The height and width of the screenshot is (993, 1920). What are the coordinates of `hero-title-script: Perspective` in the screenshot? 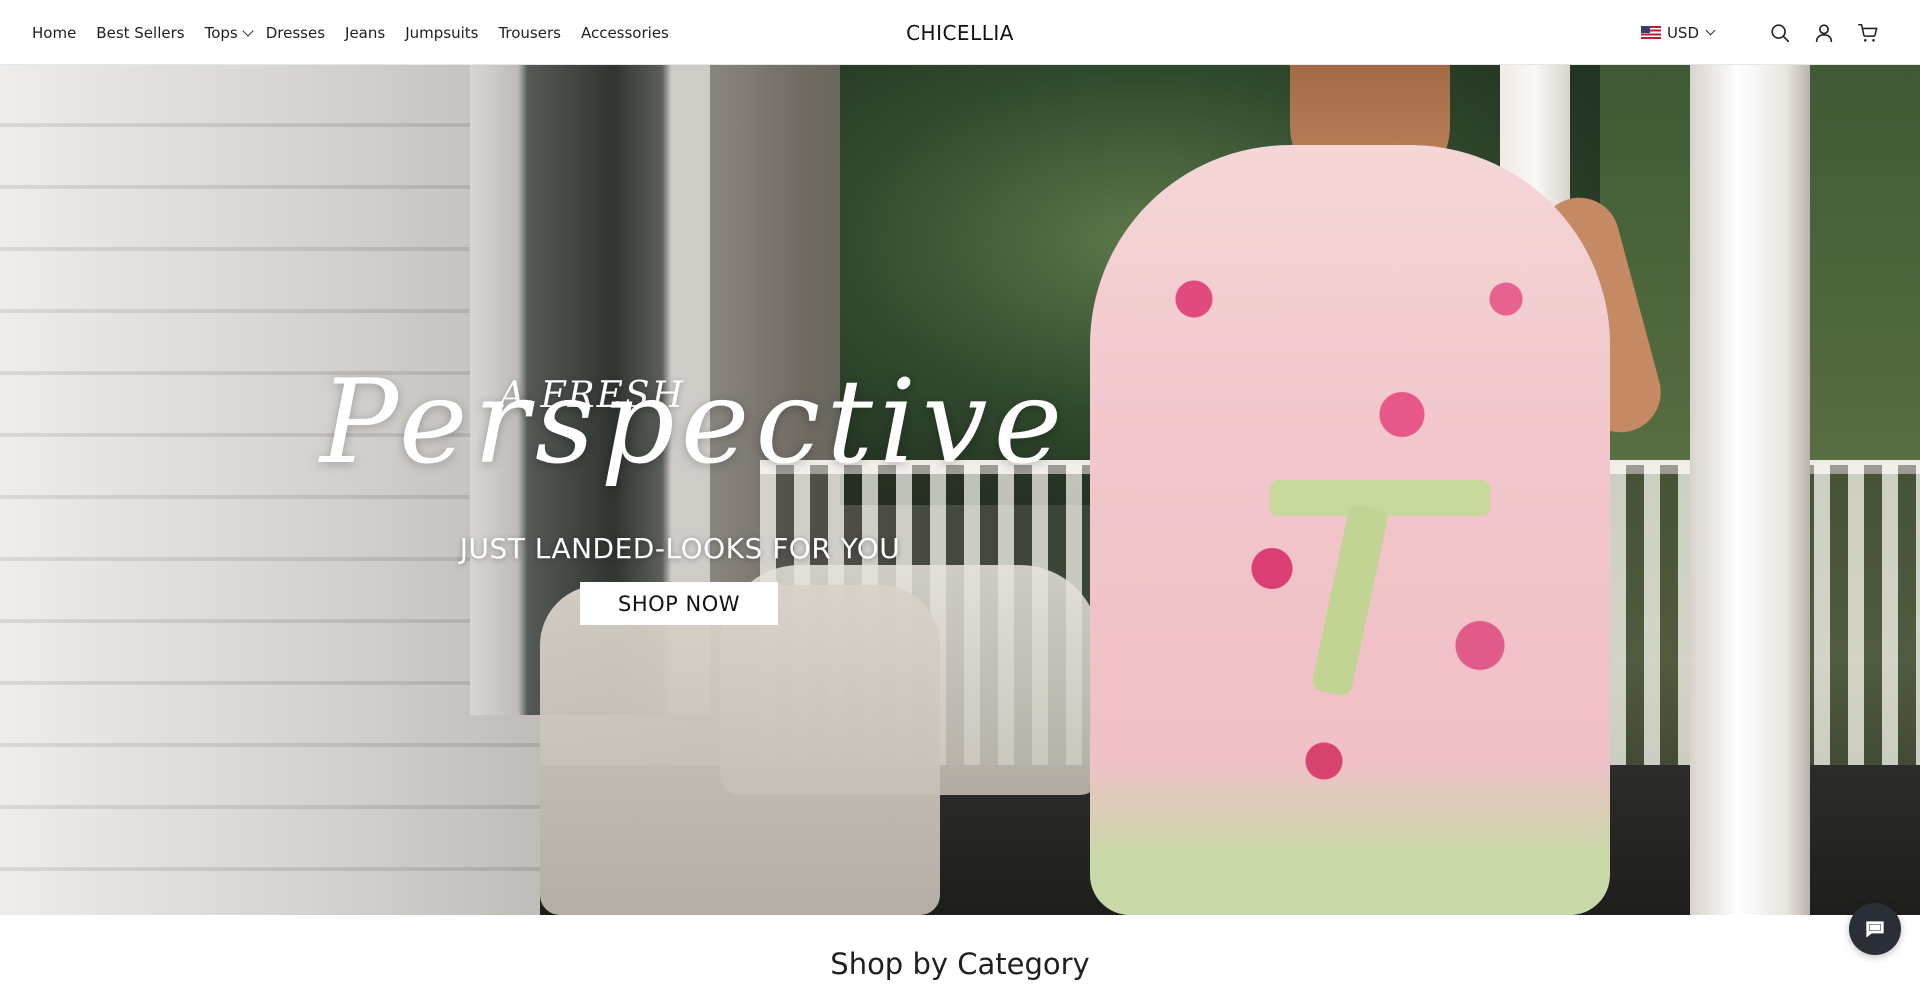 It's located at (694, 422).